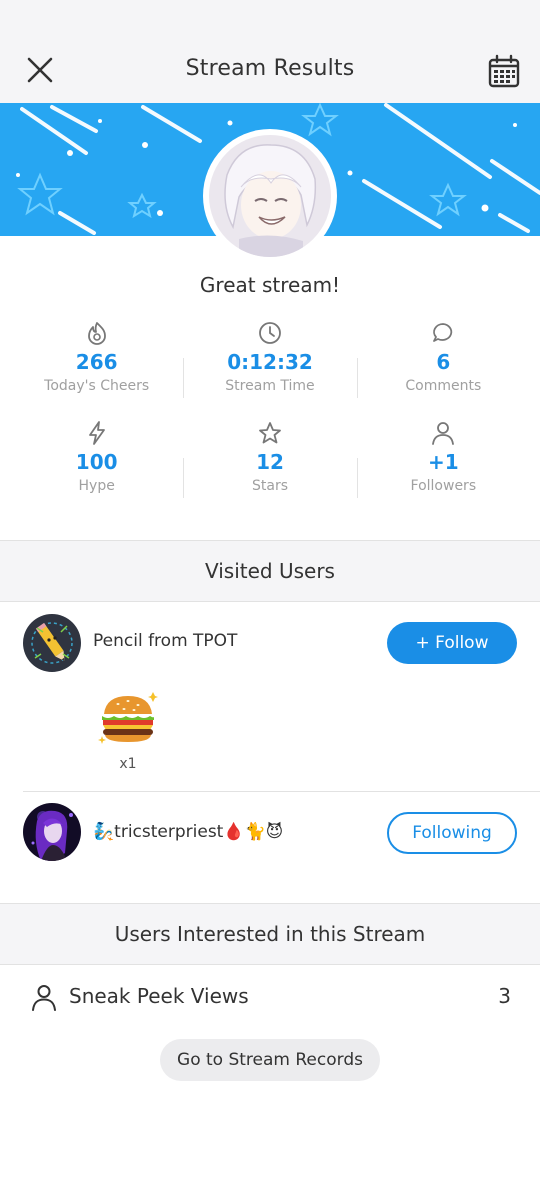 This screenshot has height=1200, width=540. What do you see at coordinates (270, 997) in the screenshot?
I see `sneak-peek-row: Sneak Peek Views 3` at bounding box center [270, 997].